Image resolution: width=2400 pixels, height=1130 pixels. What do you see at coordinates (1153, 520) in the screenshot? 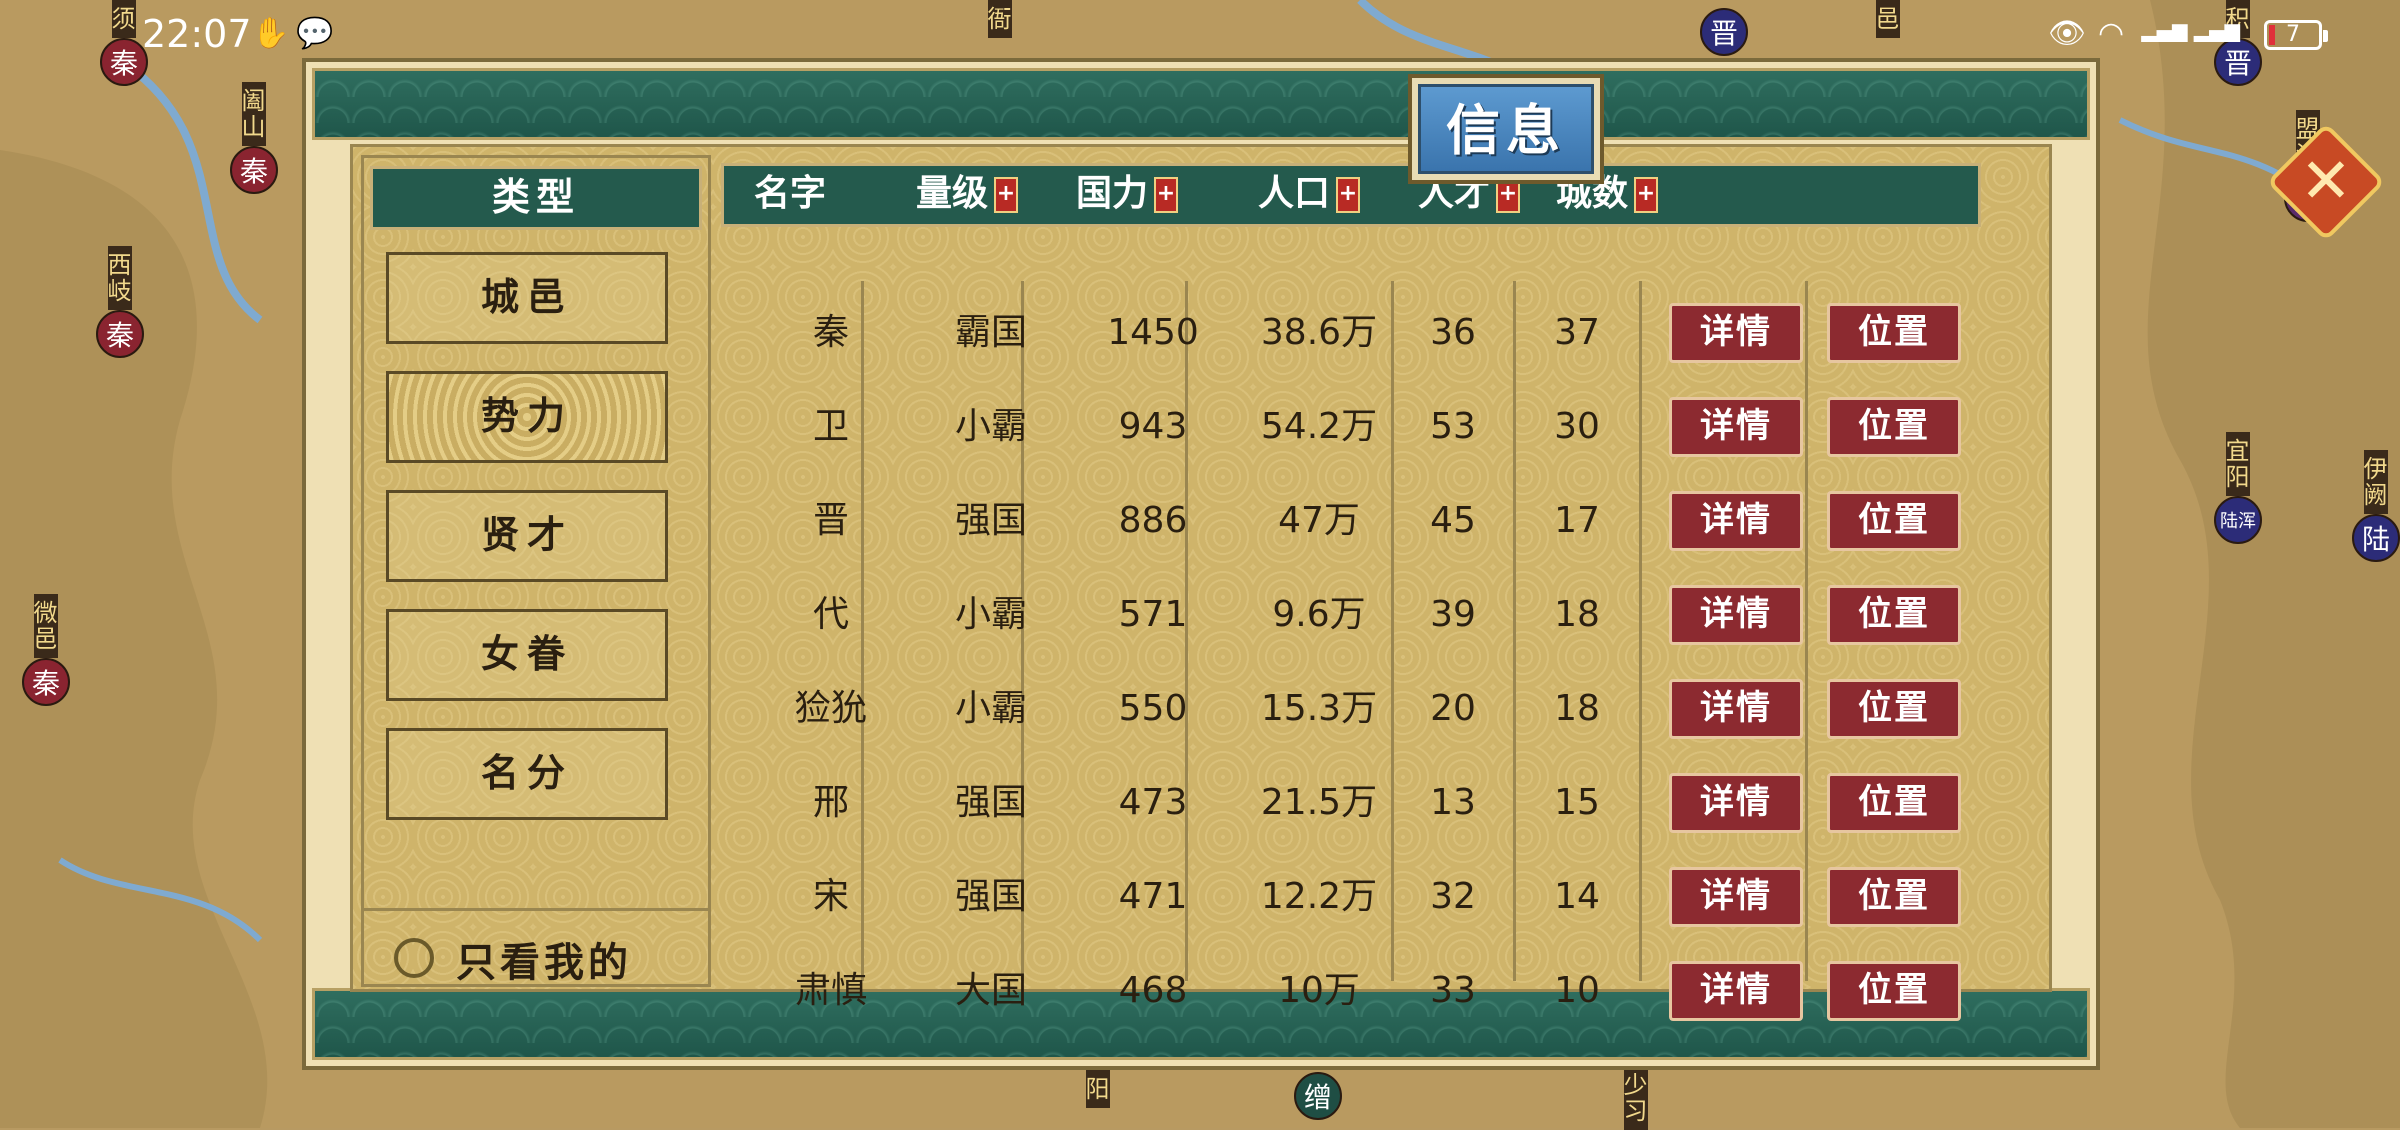
I see `cell-power: 886` at bounding box center [1153, 520].